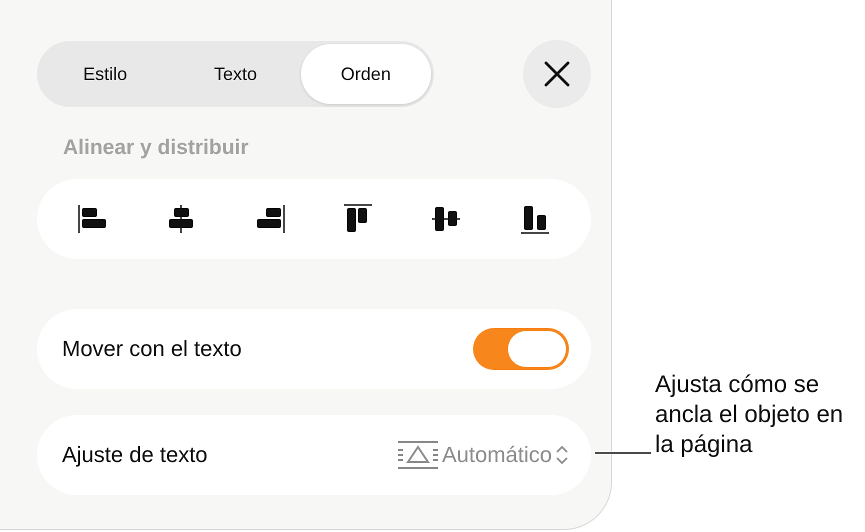 The width and height of the screenshot is (865, 532). I want to click on text-wrap-icon, so click(417, 455).